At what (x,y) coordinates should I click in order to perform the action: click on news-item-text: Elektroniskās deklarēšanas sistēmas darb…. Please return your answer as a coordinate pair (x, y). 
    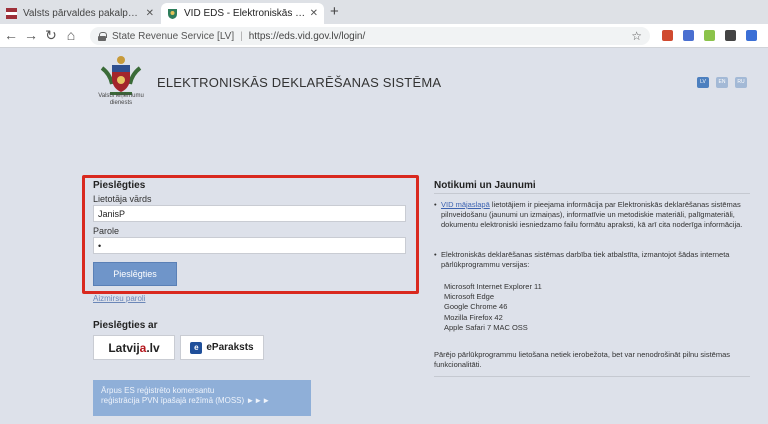
    Looking at the image, I should click on (585, 259).